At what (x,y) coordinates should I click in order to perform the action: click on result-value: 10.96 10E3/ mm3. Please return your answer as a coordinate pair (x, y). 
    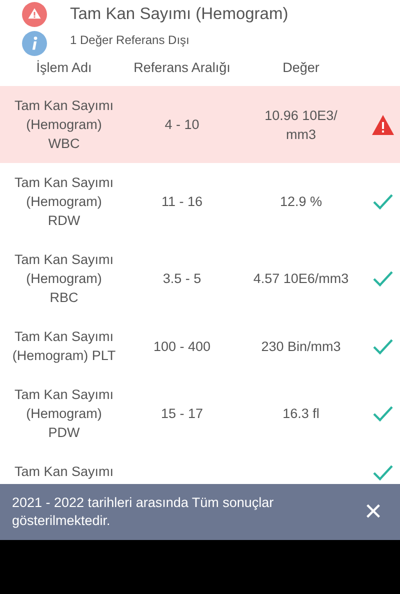
    Looking at the image, I should click on (301, 125).